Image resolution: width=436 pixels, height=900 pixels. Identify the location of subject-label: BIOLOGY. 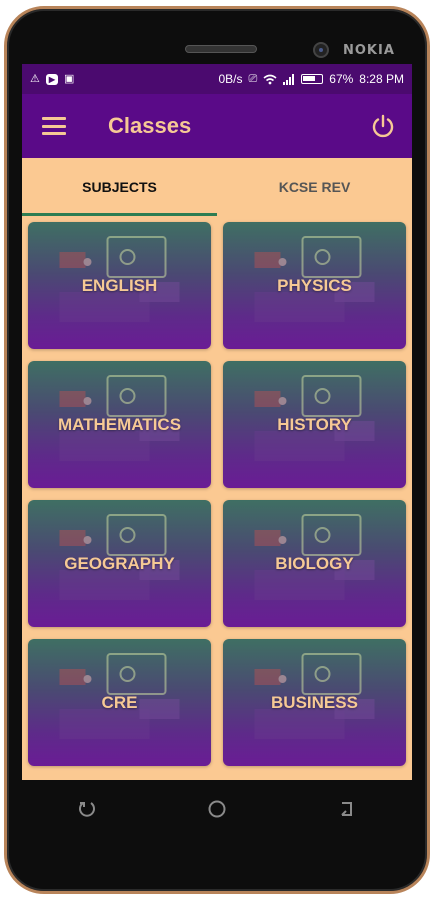
(314, 563).